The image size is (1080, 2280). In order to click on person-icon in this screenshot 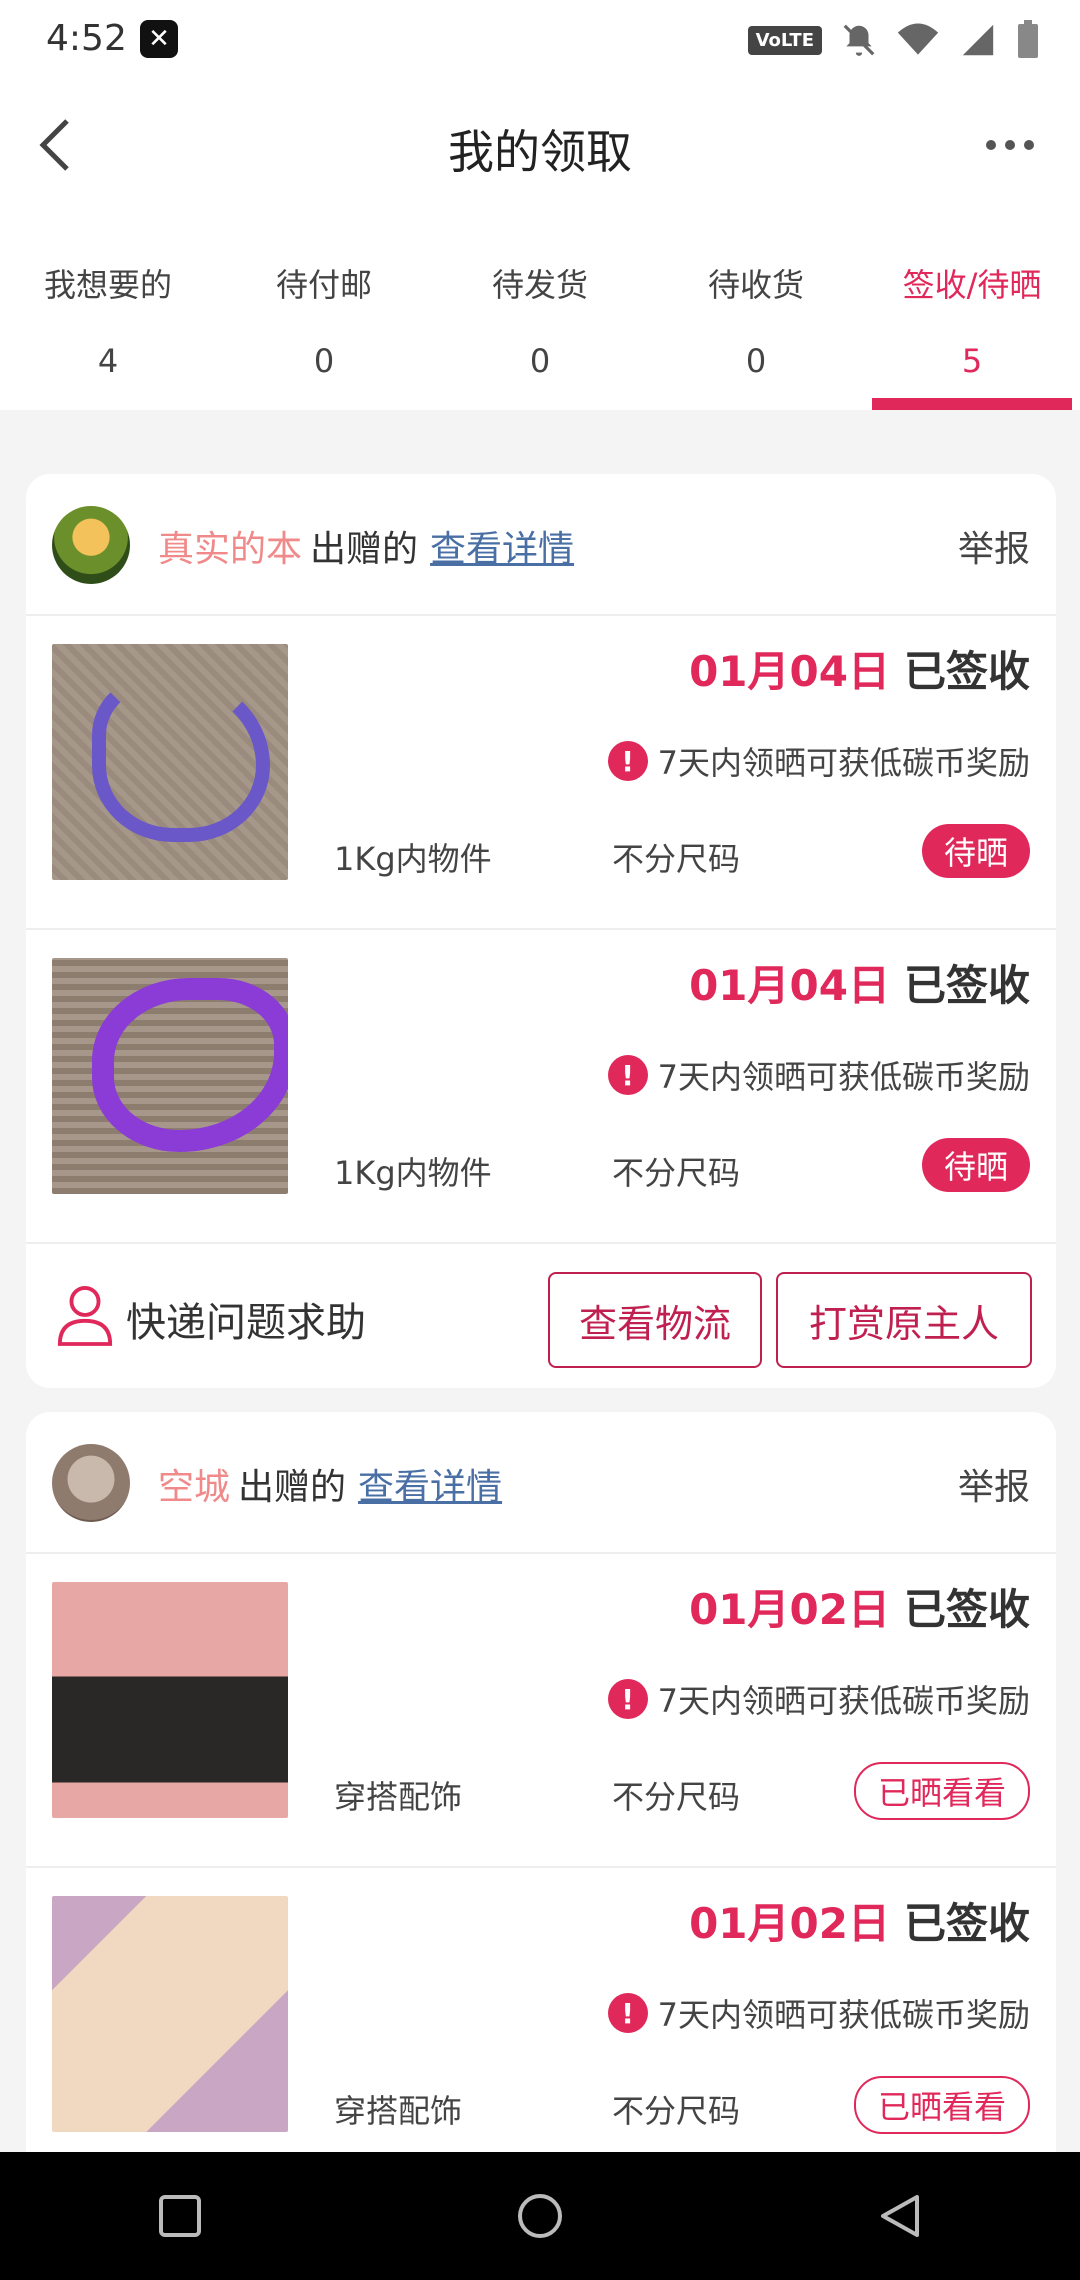, I will do `click(85, 1315)`.